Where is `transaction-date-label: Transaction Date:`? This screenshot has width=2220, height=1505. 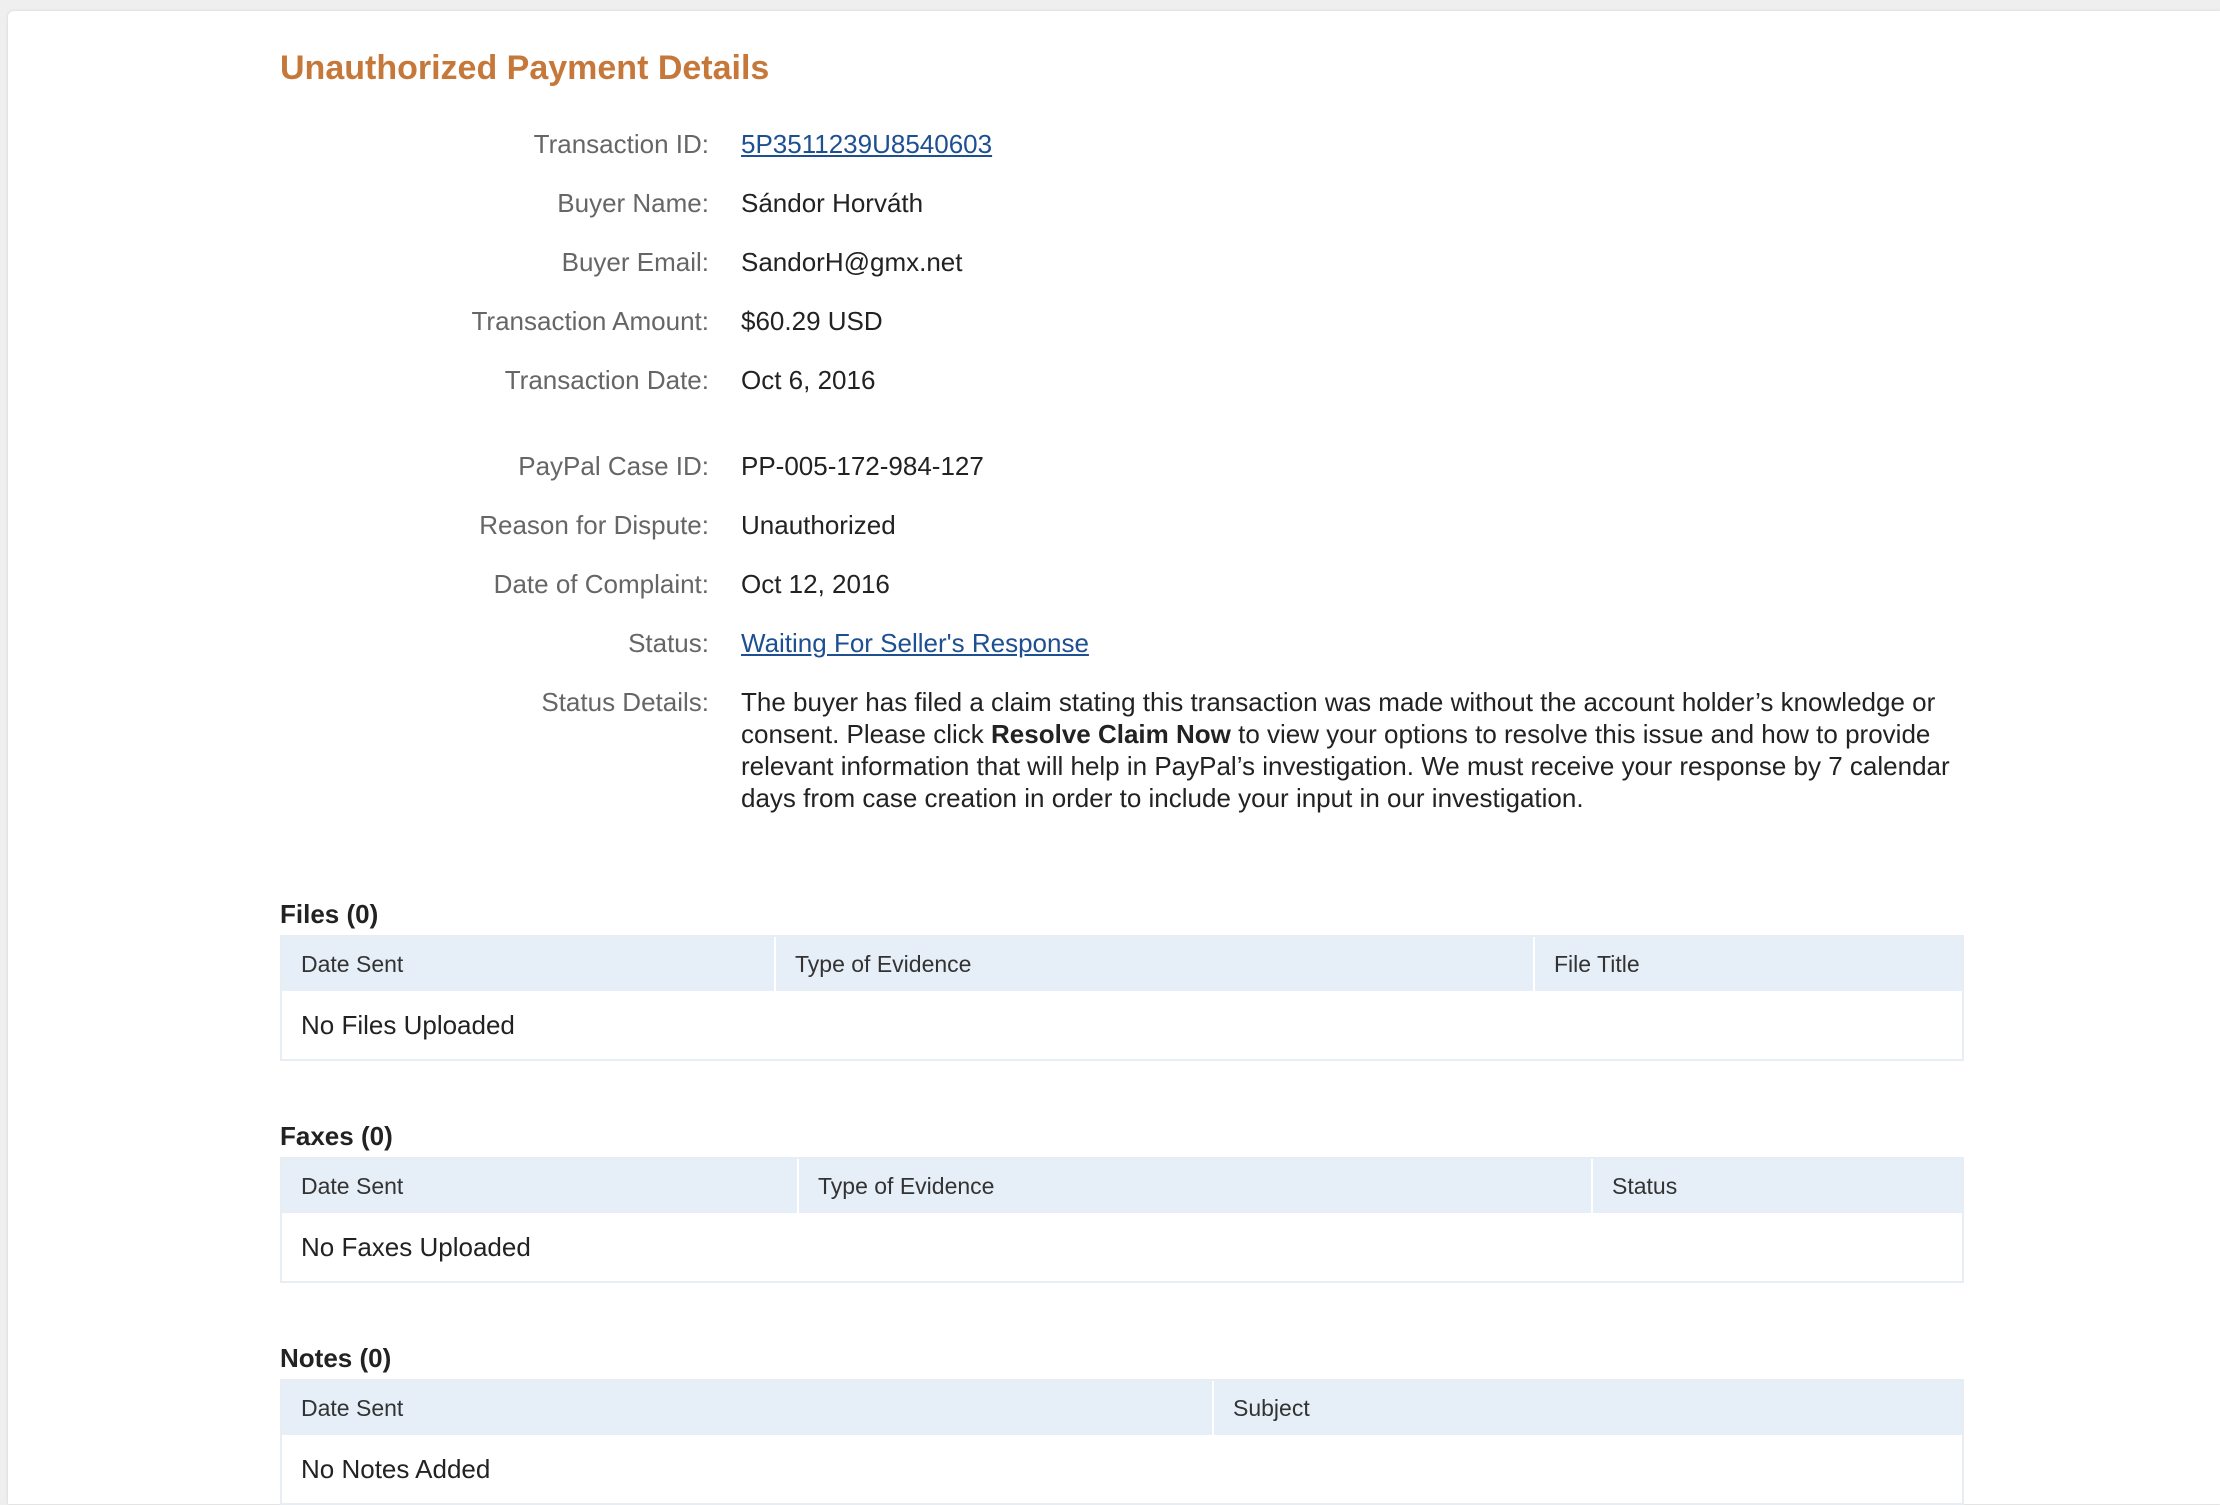 transaction-date-label: Transaction Date: is located at coordinates (606, 380).